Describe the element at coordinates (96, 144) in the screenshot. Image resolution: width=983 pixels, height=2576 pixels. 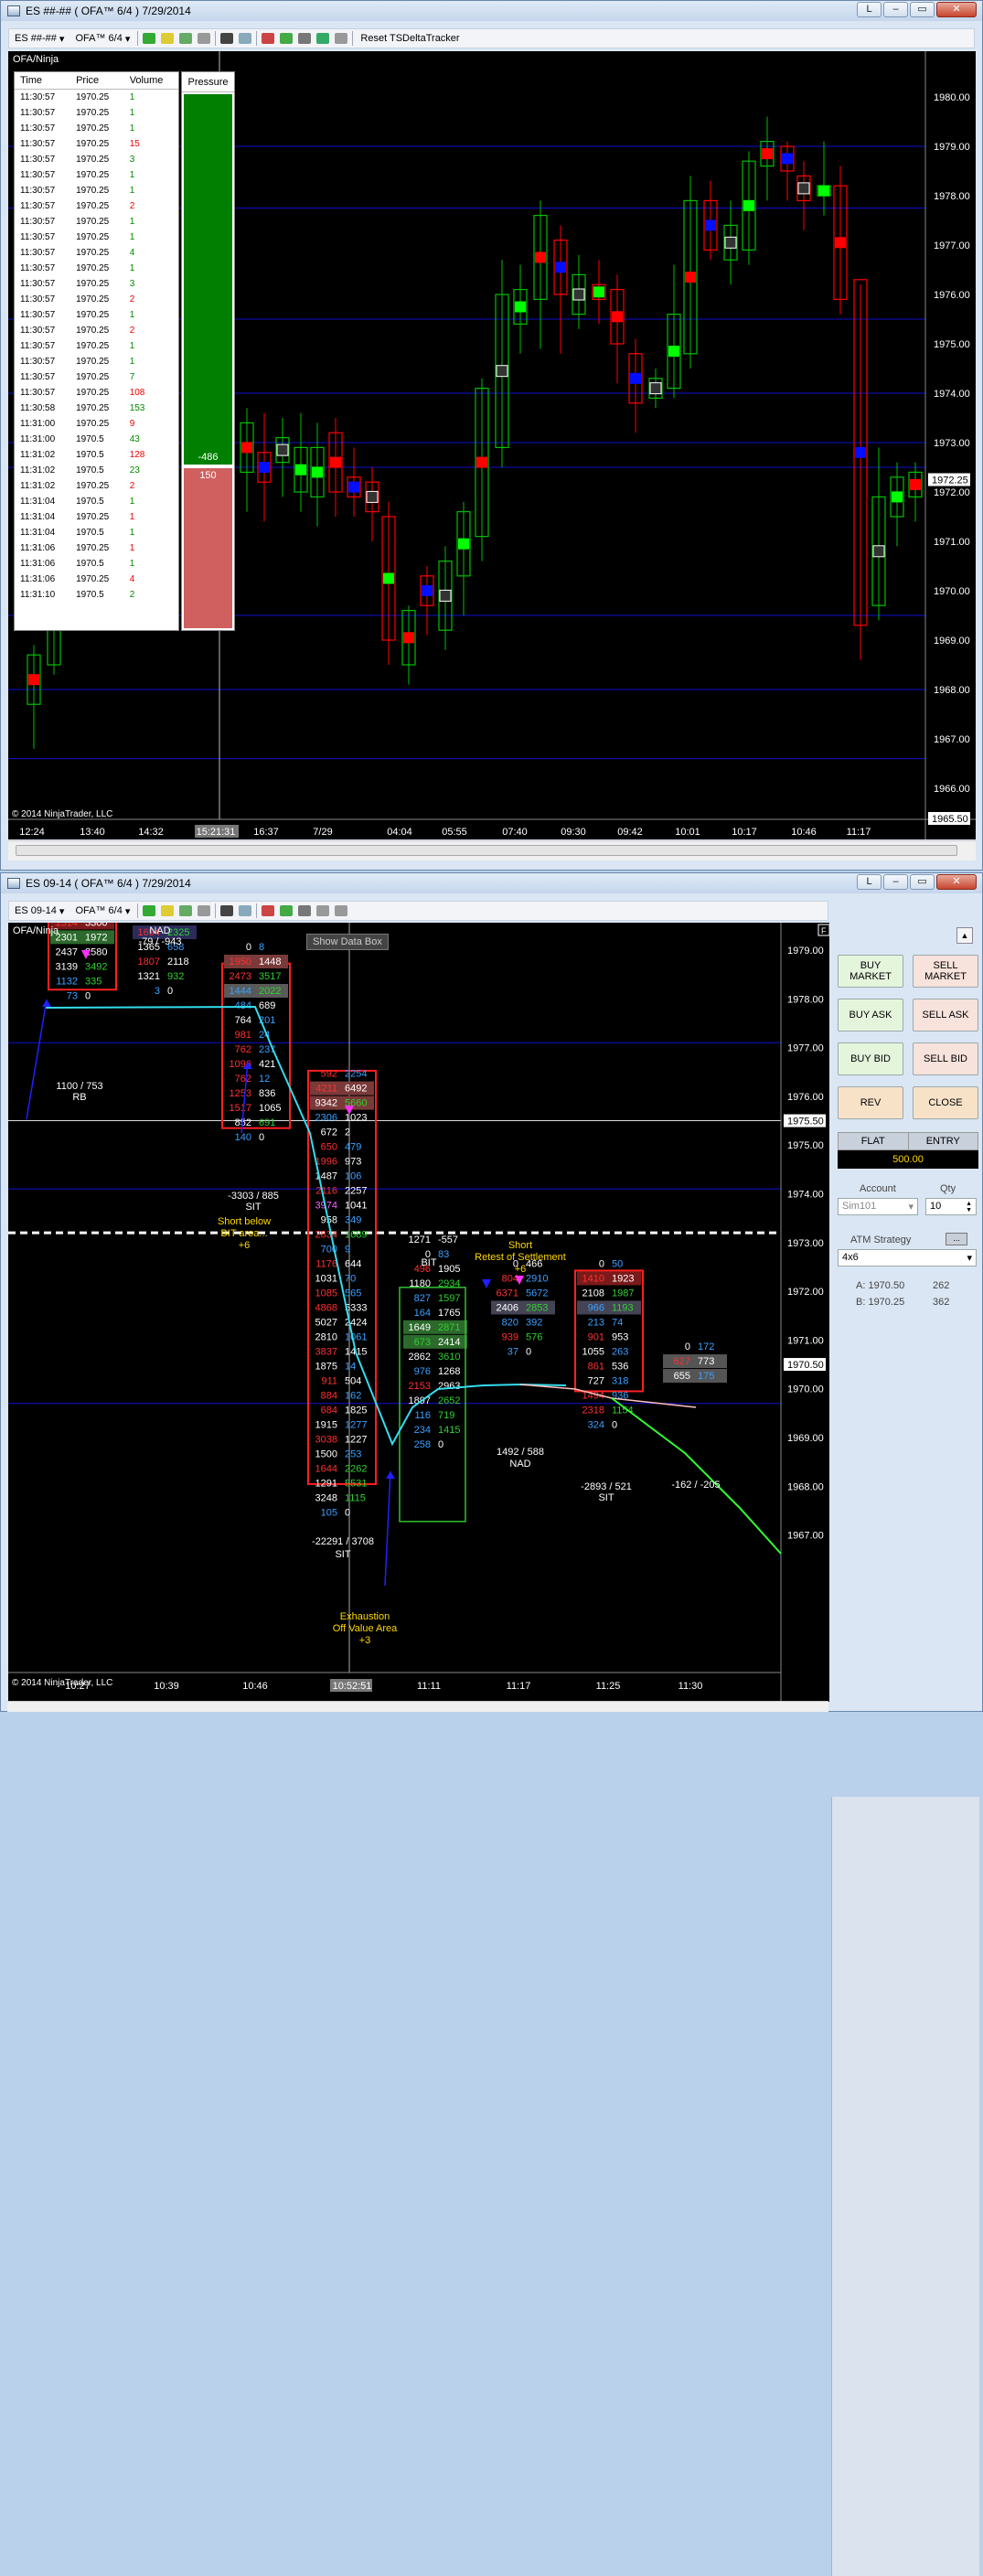
I see `trade-row: 11:30:57 1970.25 15` at that location.